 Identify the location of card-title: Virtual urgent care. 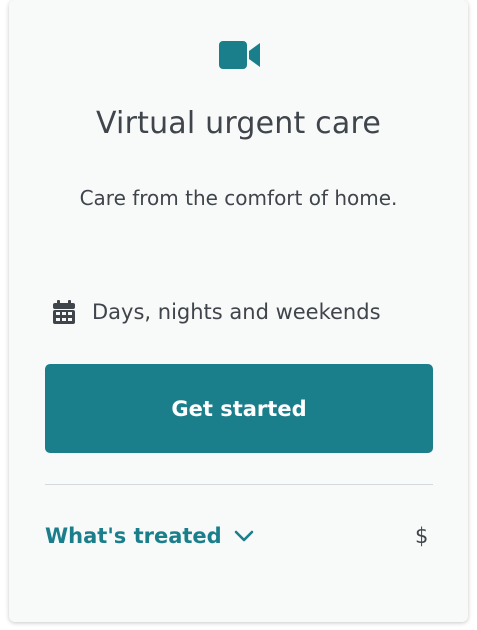
(238, 123).